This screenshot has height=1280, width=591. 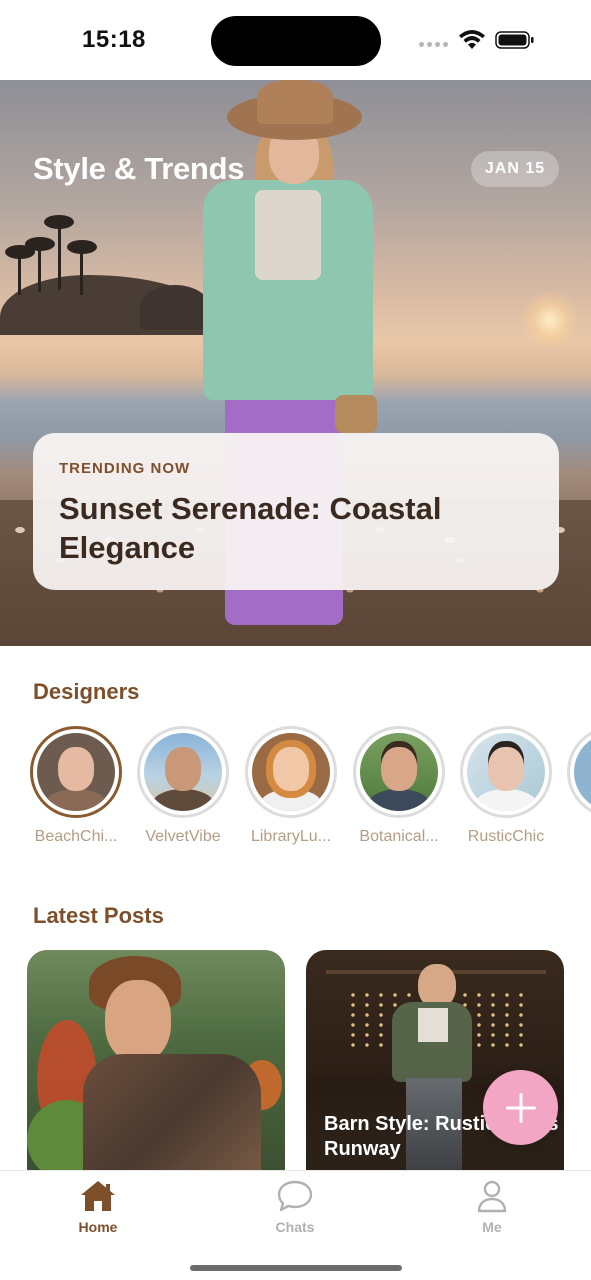 What do you see at coordinates (295, 1196) in the screenshot?
I see `chat-bubble-icon` at bounding box center [295, 1196].